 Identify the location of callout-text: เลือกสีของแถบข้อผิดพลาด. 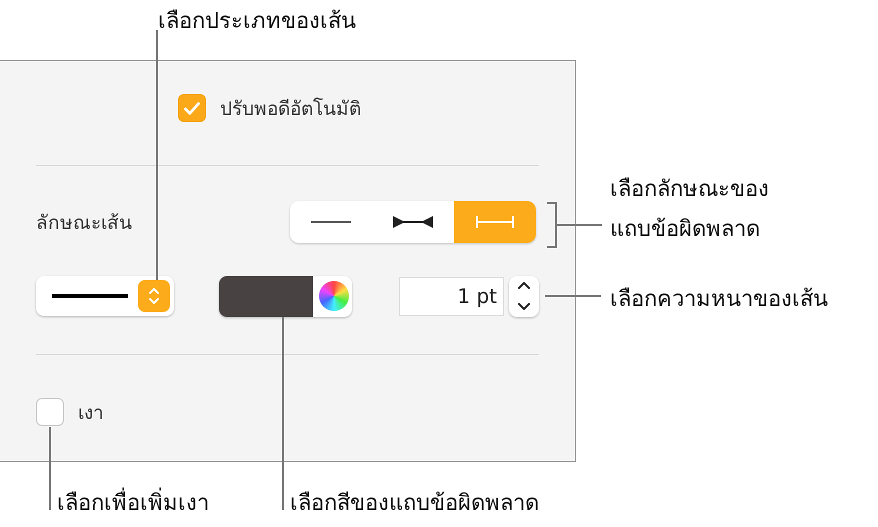
(414, 504).